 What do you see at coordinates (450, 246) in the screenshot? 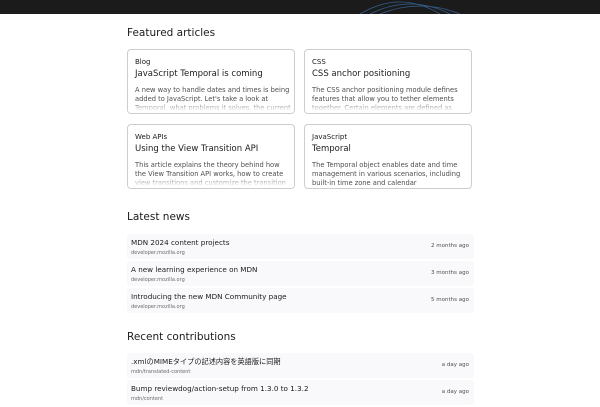
I see `news-date: 2 months ago` at bounding box center [450, 246].